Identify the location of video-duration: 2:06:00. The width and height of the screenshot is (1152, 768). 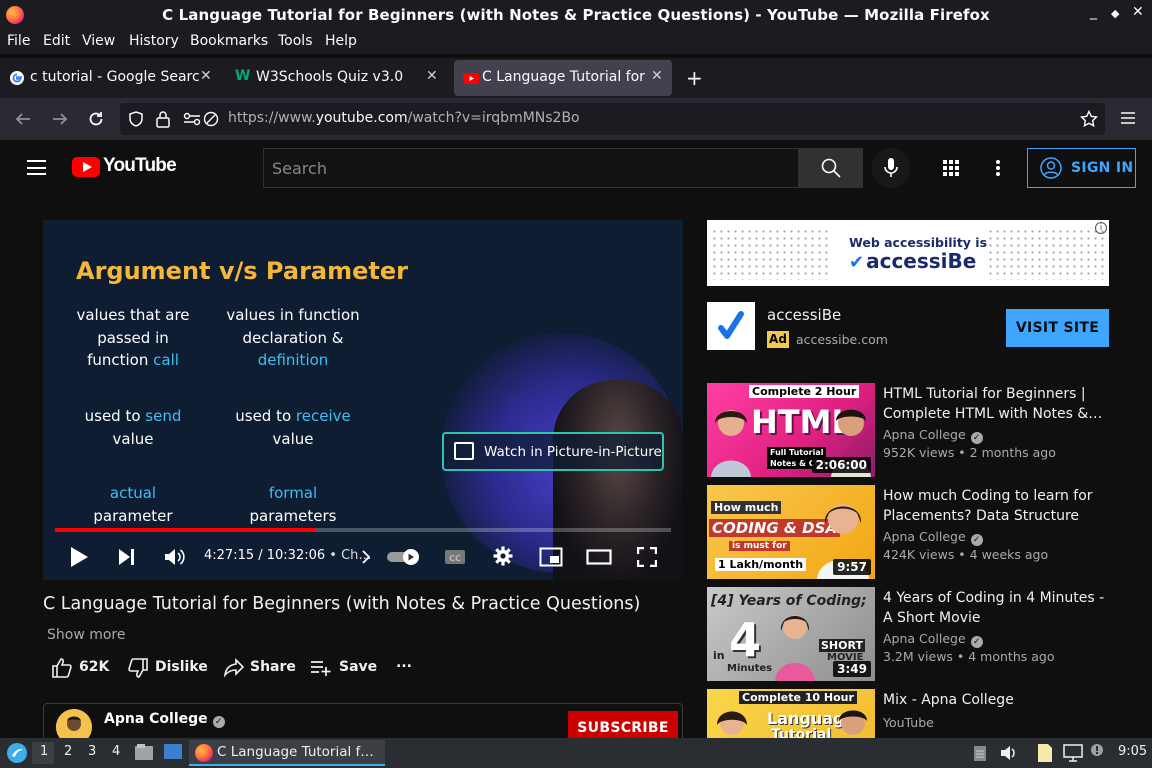
(841, 465).